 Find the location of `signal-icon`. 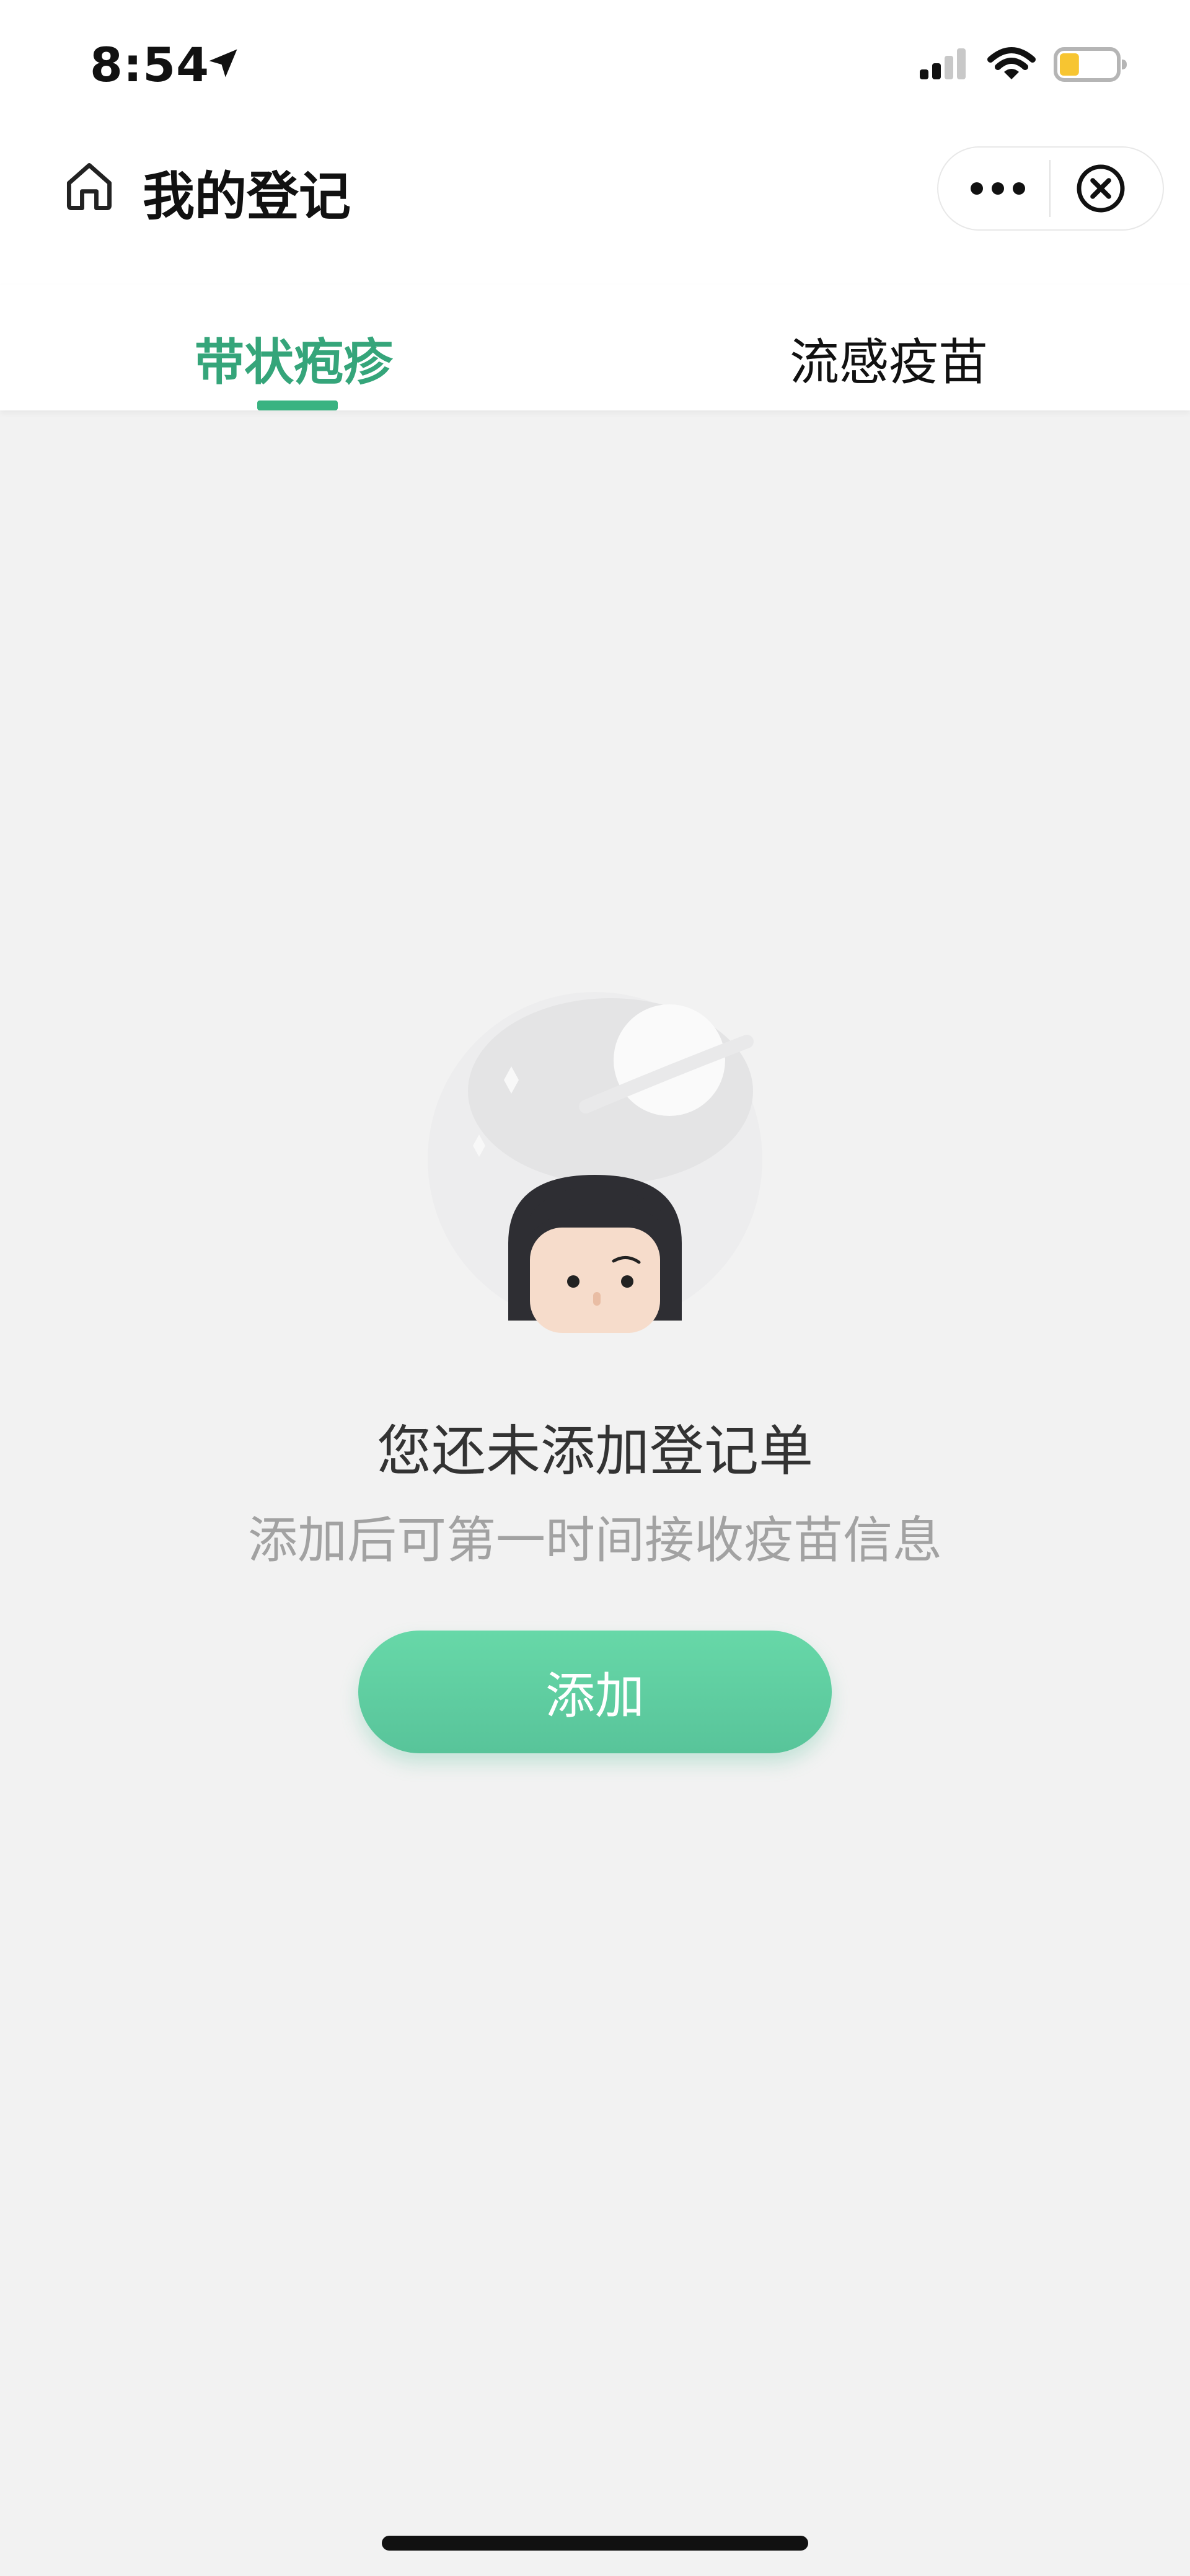

signal-icon is located at coordinates (943, 63).